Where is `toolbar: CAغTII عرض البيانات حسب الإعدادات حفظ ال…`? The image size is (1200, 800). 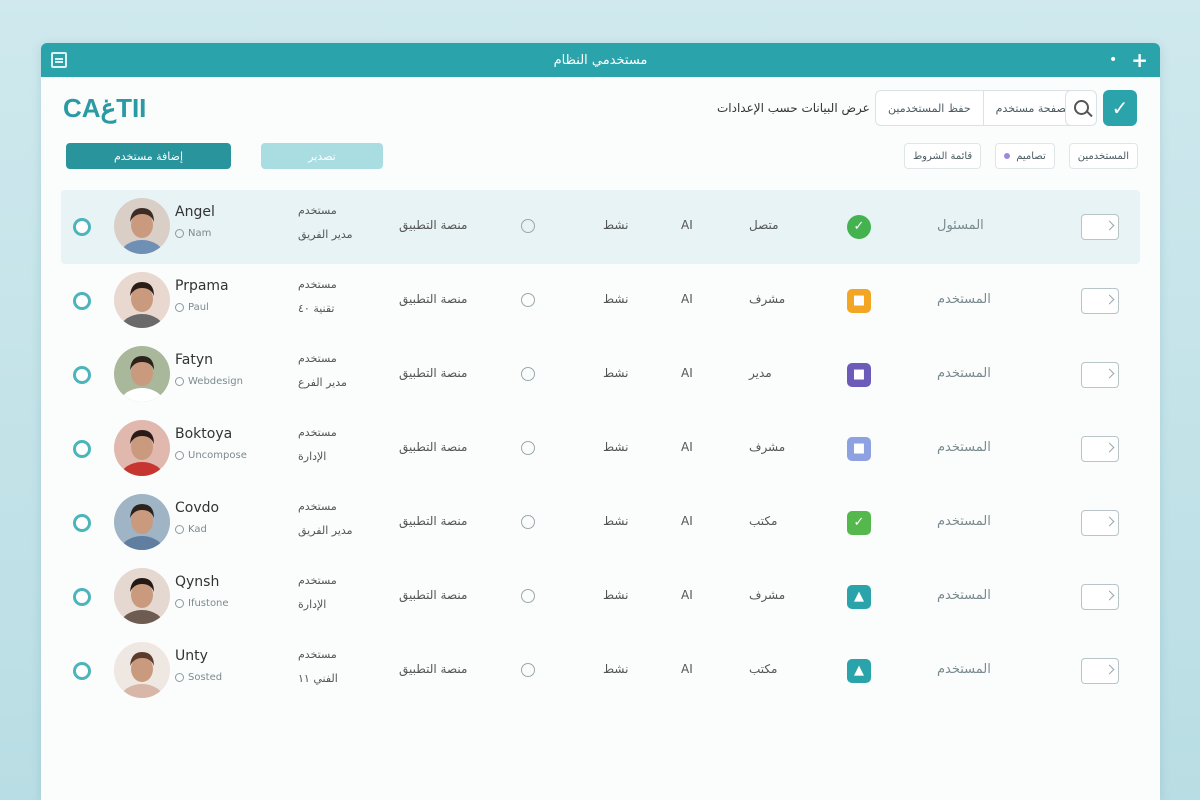
toolbar: CAغTII عرض البيانات حسب الإعدادات حفظ ال… is located at coordinates (600, 107).